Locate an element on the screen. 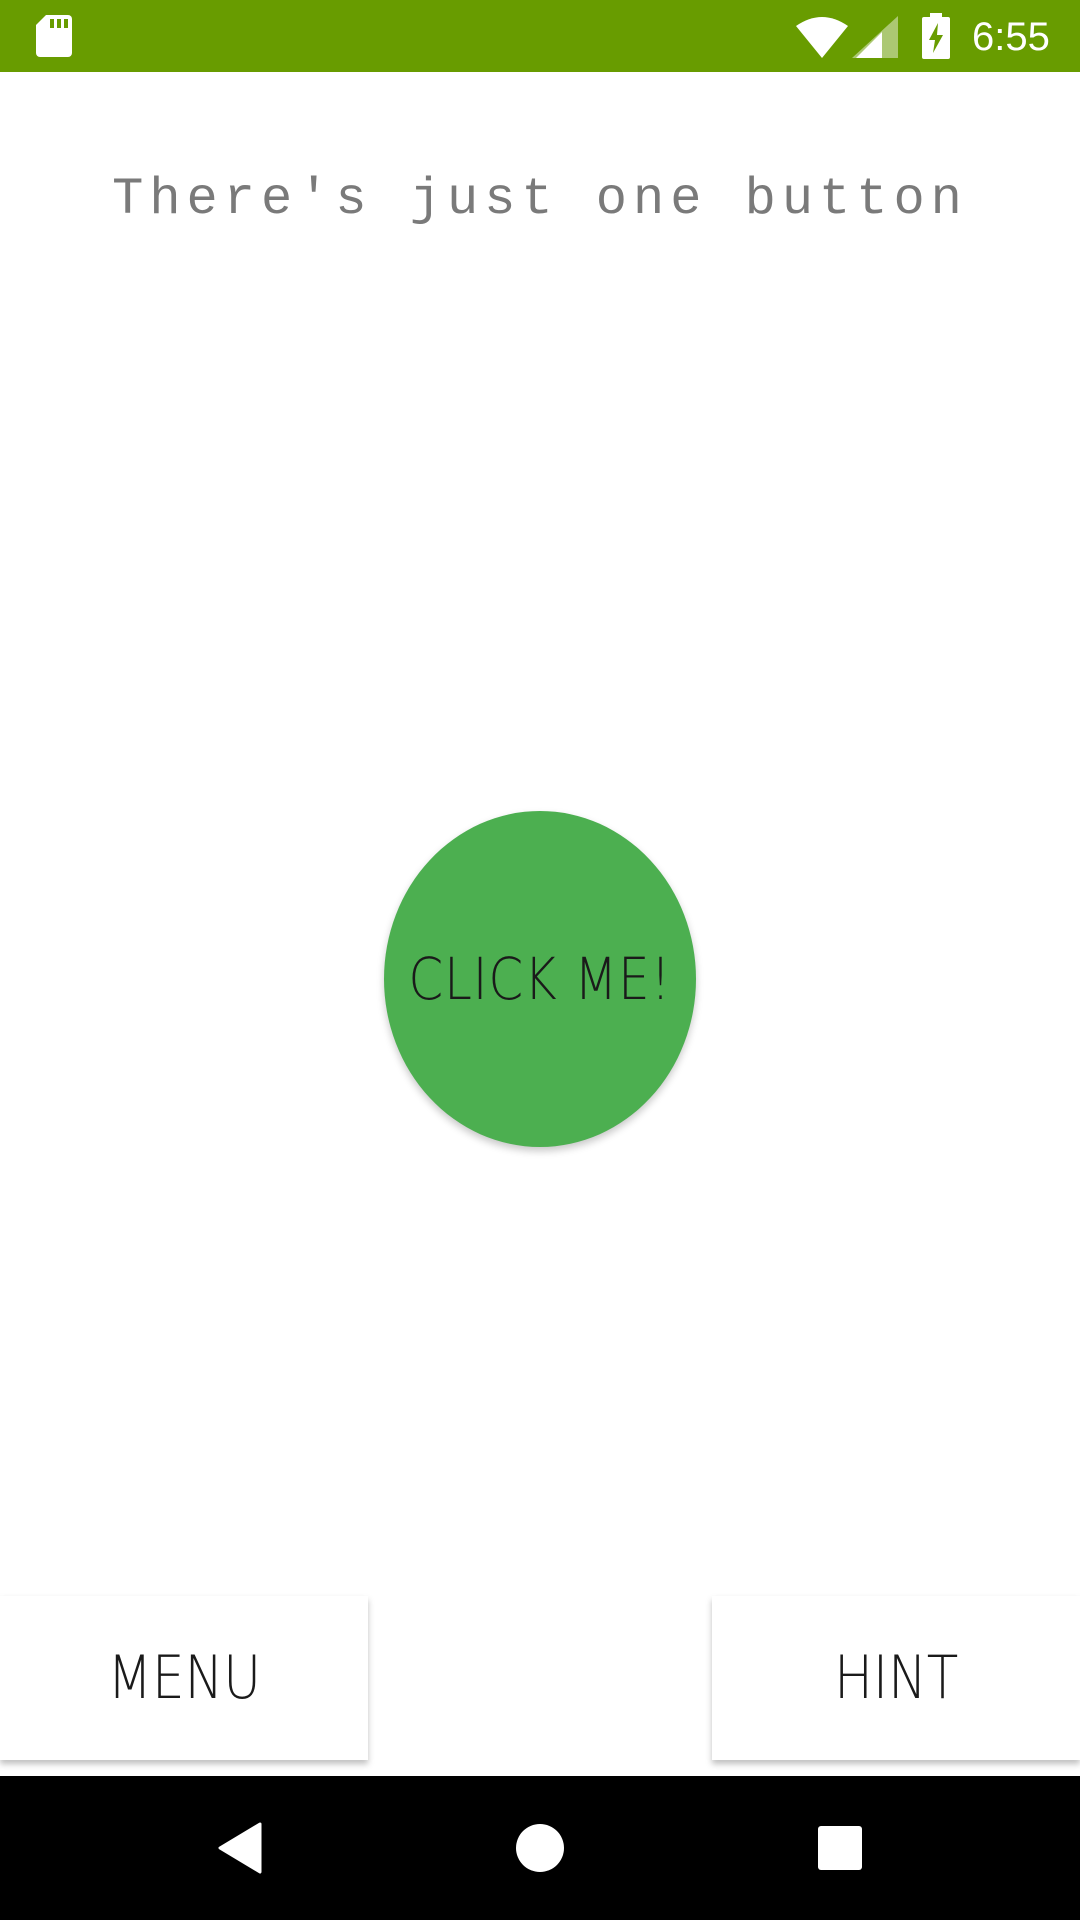  menu-label: MENU is located at coordinates (184, 1678).